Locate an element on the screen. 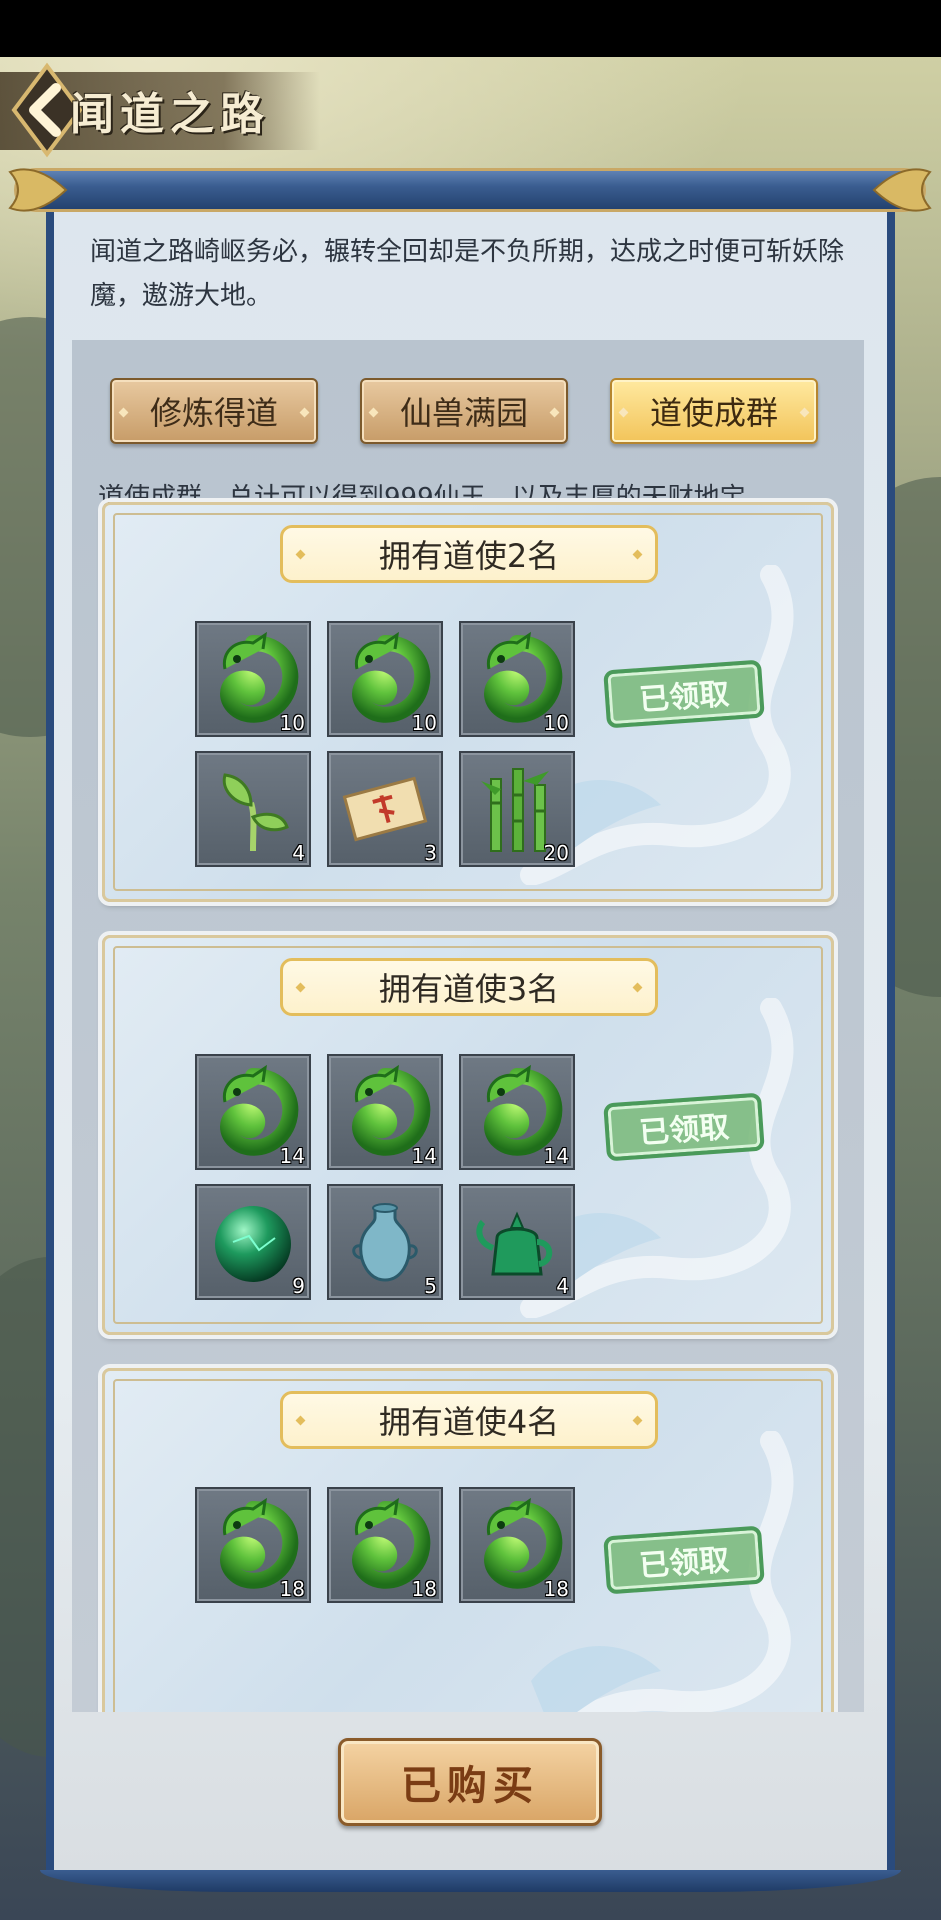 This screenshot has height=1920, width=941. scroll-cap-left-icon is located at coordinates (38, 190).